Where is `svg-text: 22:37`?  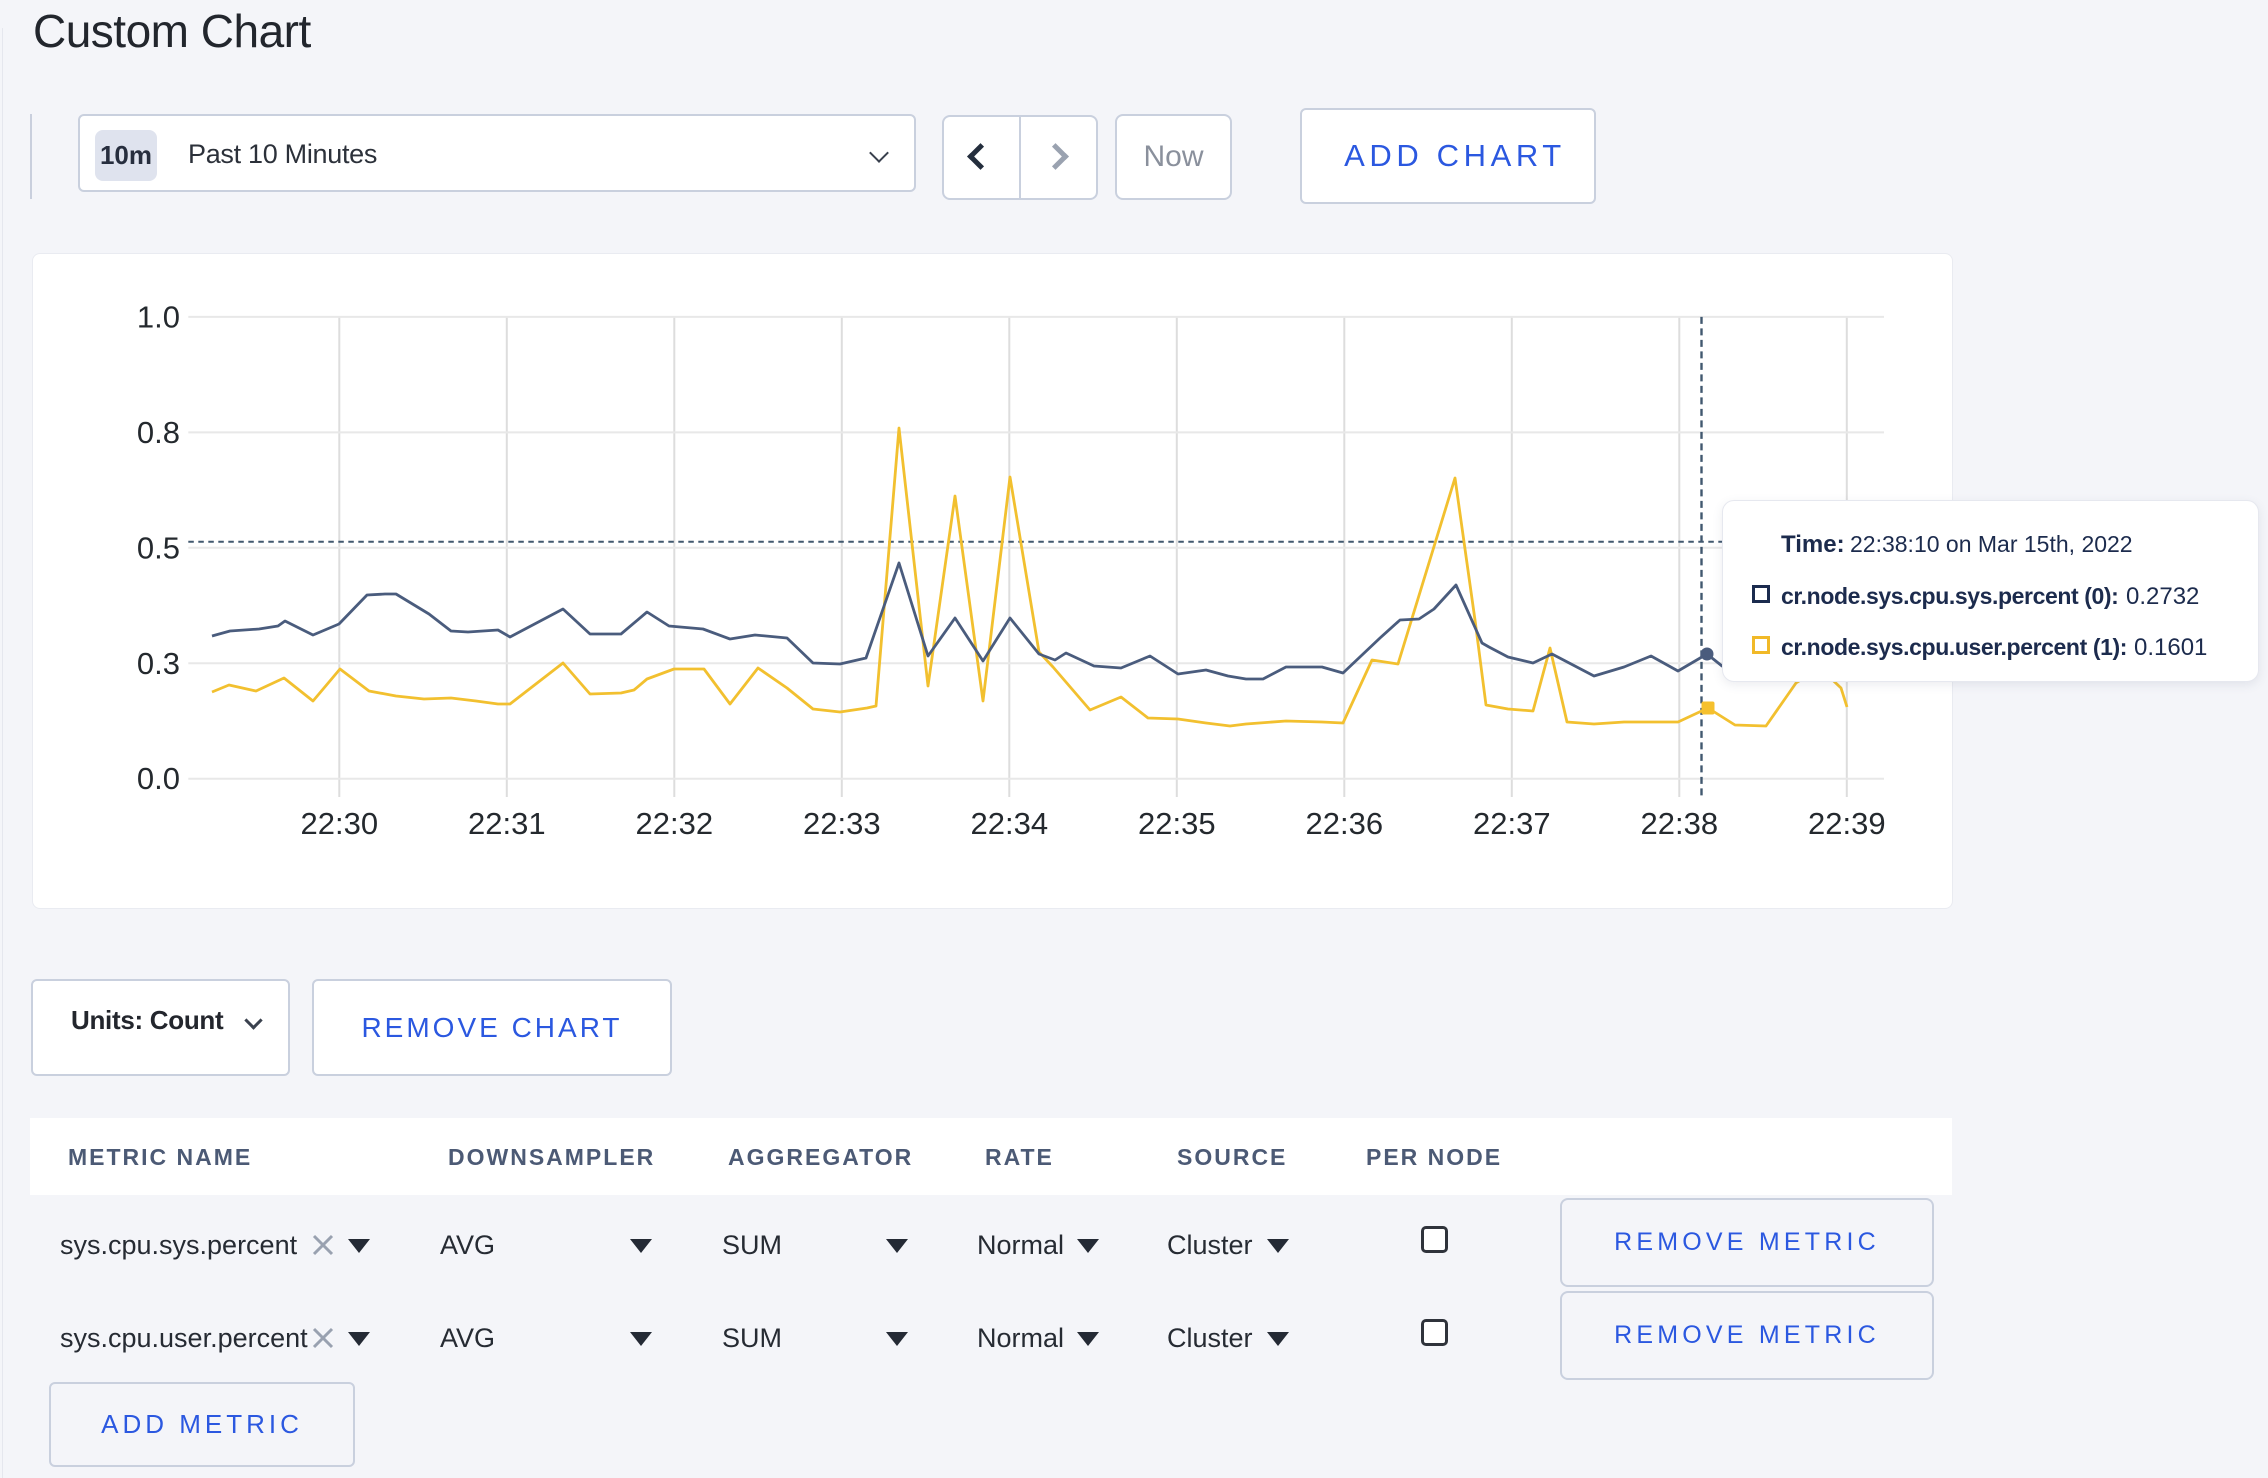 svg-text: 22:37 is located at coordinates (1512, 823).